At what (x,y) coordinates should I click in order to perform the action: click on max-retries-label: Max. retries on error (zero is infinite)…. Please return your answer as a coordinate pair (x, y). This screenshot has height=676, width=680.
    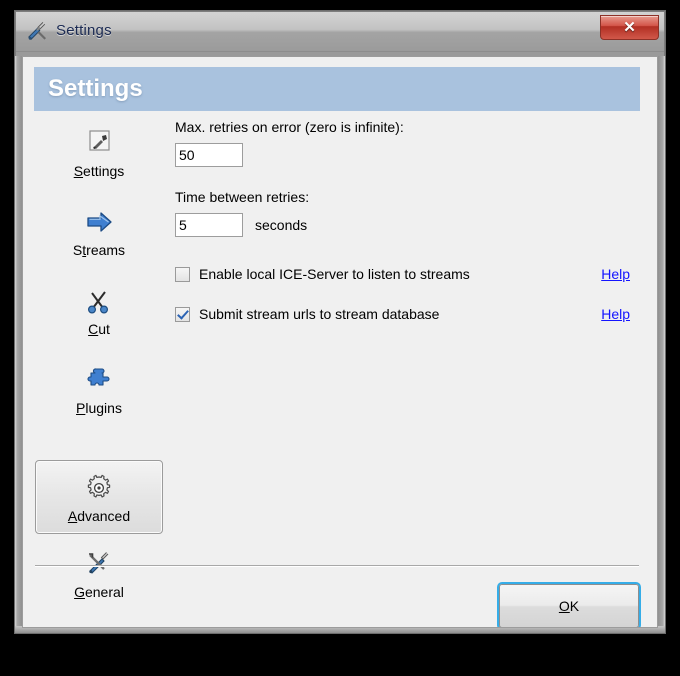
    Looking at the image, I should click on (289, 127).